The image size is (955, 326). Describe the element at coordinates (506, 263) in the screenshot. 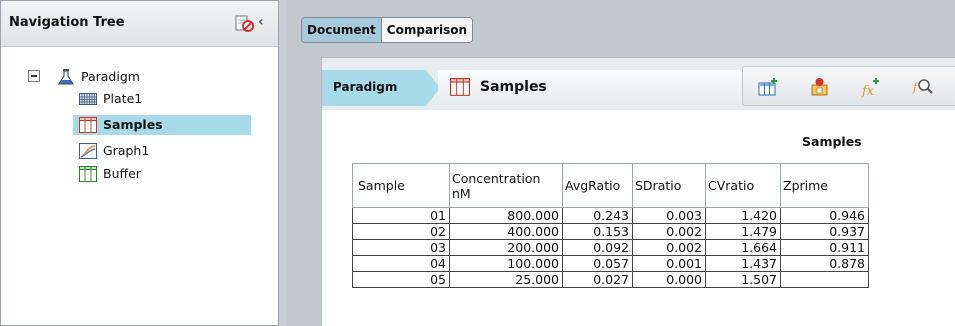

I see `table-cell: 100.000` at that location.